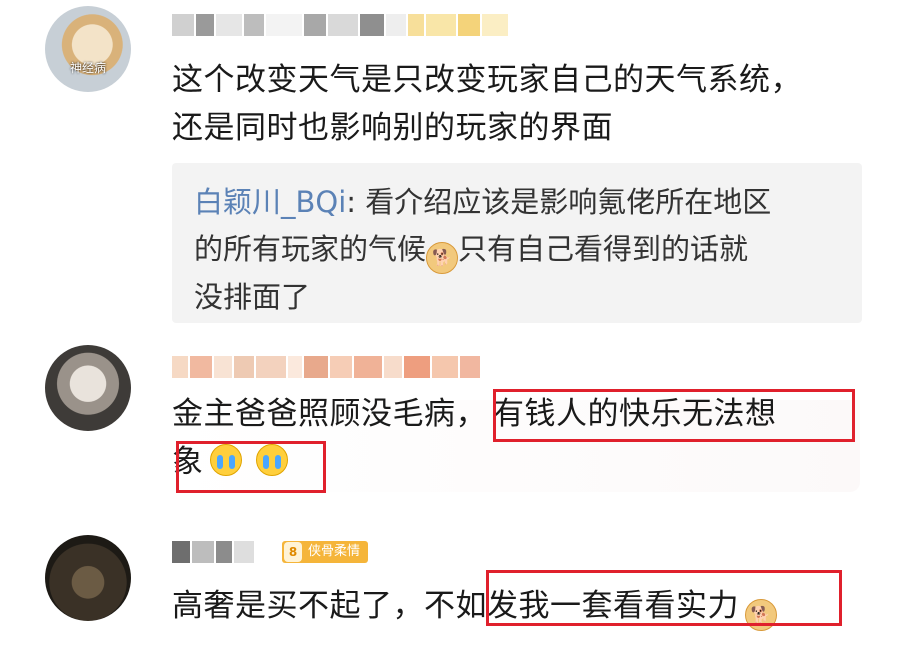 Image resolution: width=911 pixels, height=652 pixels. What do you see at coordinates (270, 202) in the screenshot?
I see `reply-author-link: 白颖川_BQi` at bounding box center [270, 202].